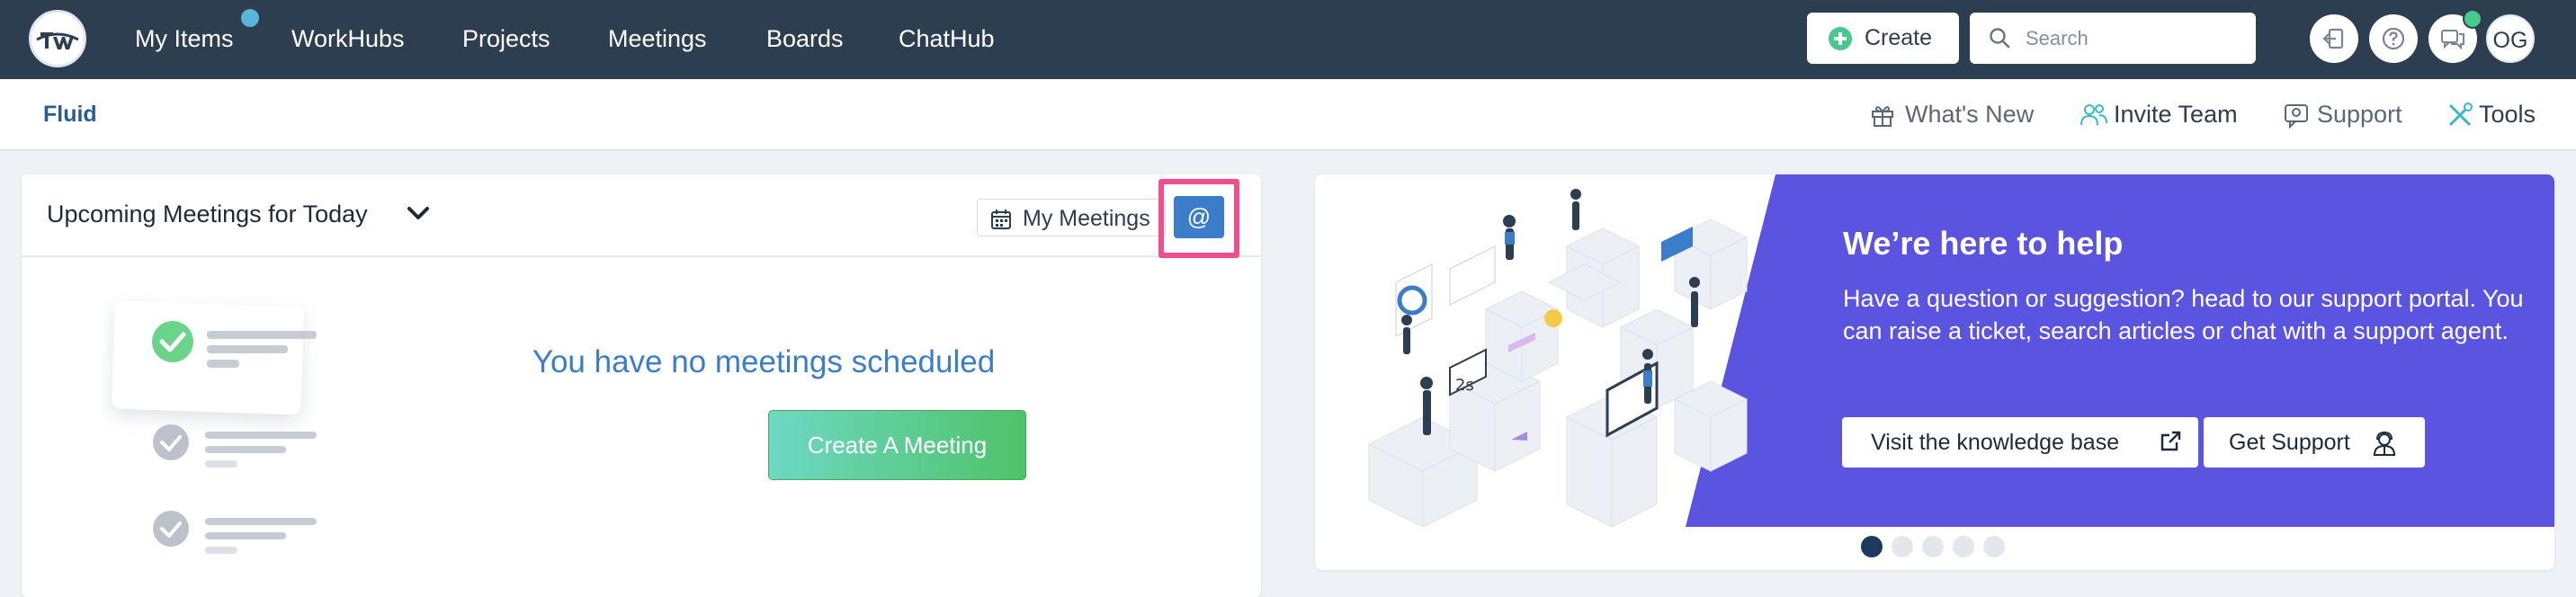  I want to click on app-logo, so click(57, 38).